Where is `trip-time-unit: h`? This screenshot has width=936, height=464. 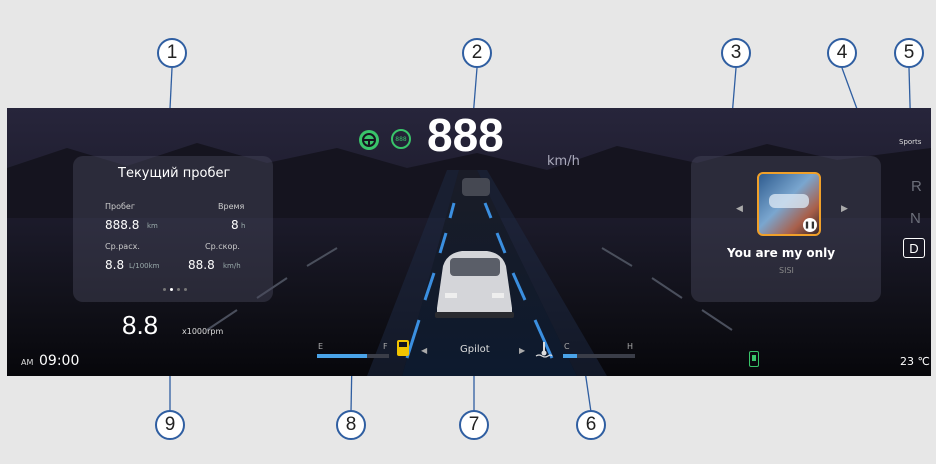 trip-time-unit: h is located at coordinates (243, 226).